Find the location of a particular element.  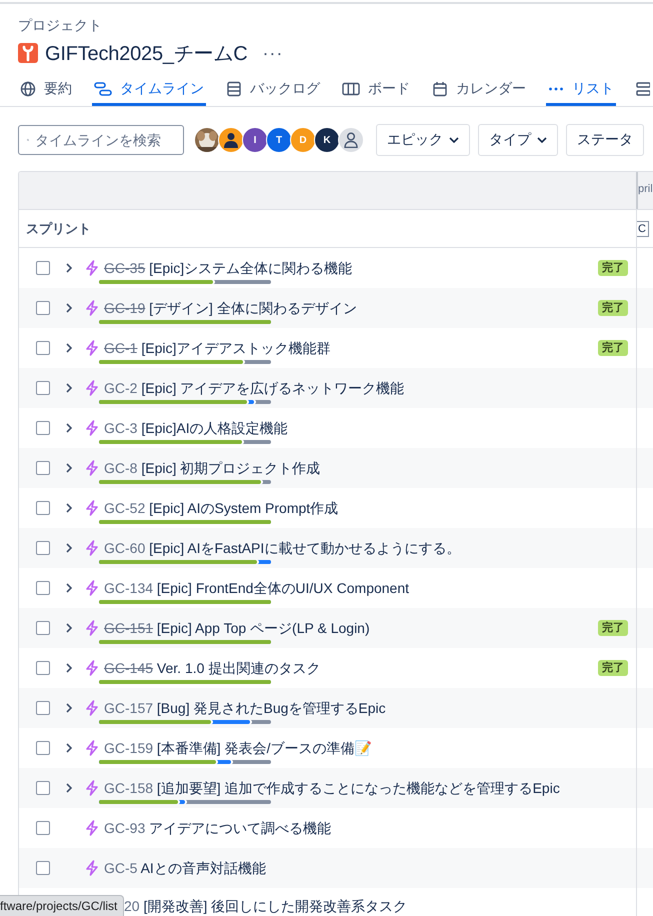

issue-key: GC-52 is located at coordinates (125, 508).